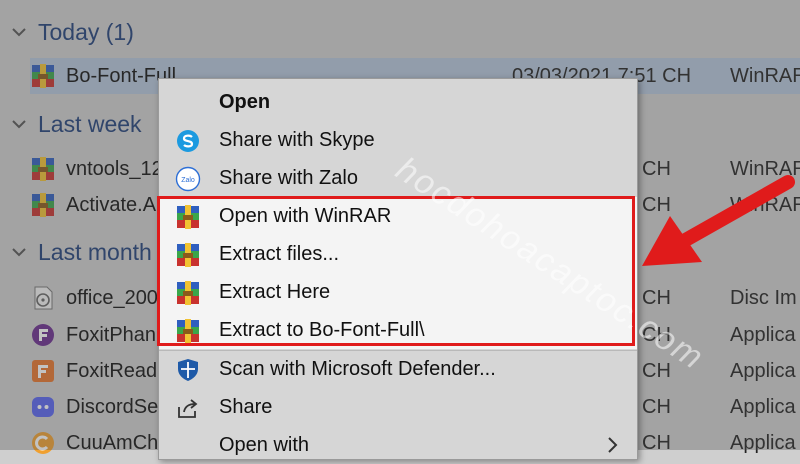 The width and height of the screenshot is (800, 464). Describe the element at coordinates (288, 177) in the screenshot. I see `menu-item-label: Share with Zalo` at that location.